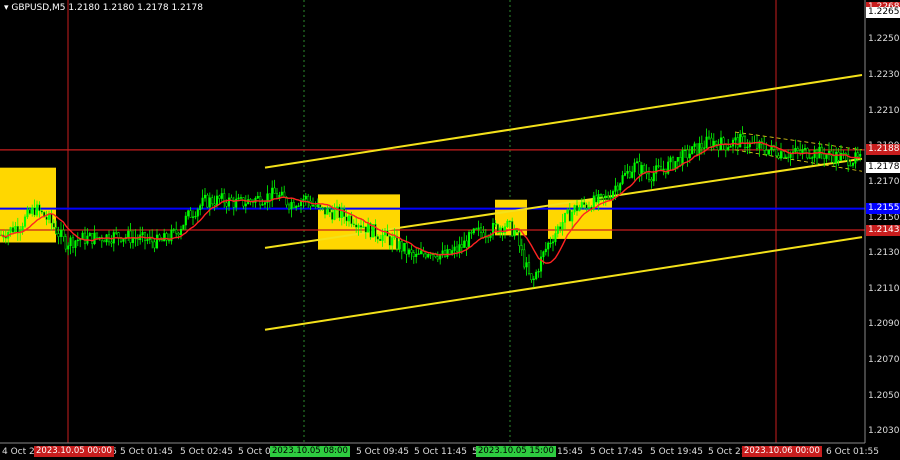  Describe the element at coordinates (782, 451) in the screenshot. I see `time-tag-4: 2023.10.06 00:00` at that location.